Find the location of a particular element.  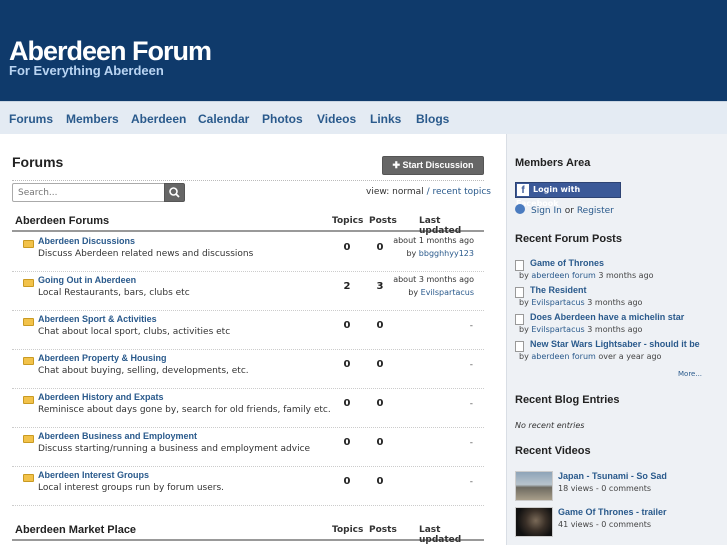

forum-name-link: Aberdeen Sport & Activities is located at coordinates (97, 319).